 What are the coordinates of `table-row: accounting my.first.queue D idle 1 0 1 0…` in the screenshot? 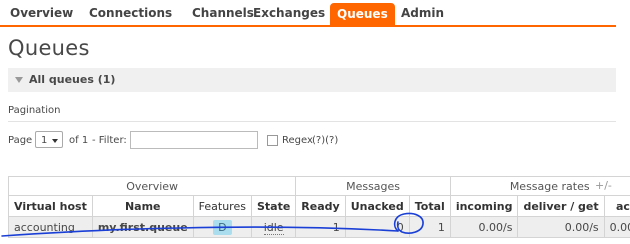 It's located at (319, 227).